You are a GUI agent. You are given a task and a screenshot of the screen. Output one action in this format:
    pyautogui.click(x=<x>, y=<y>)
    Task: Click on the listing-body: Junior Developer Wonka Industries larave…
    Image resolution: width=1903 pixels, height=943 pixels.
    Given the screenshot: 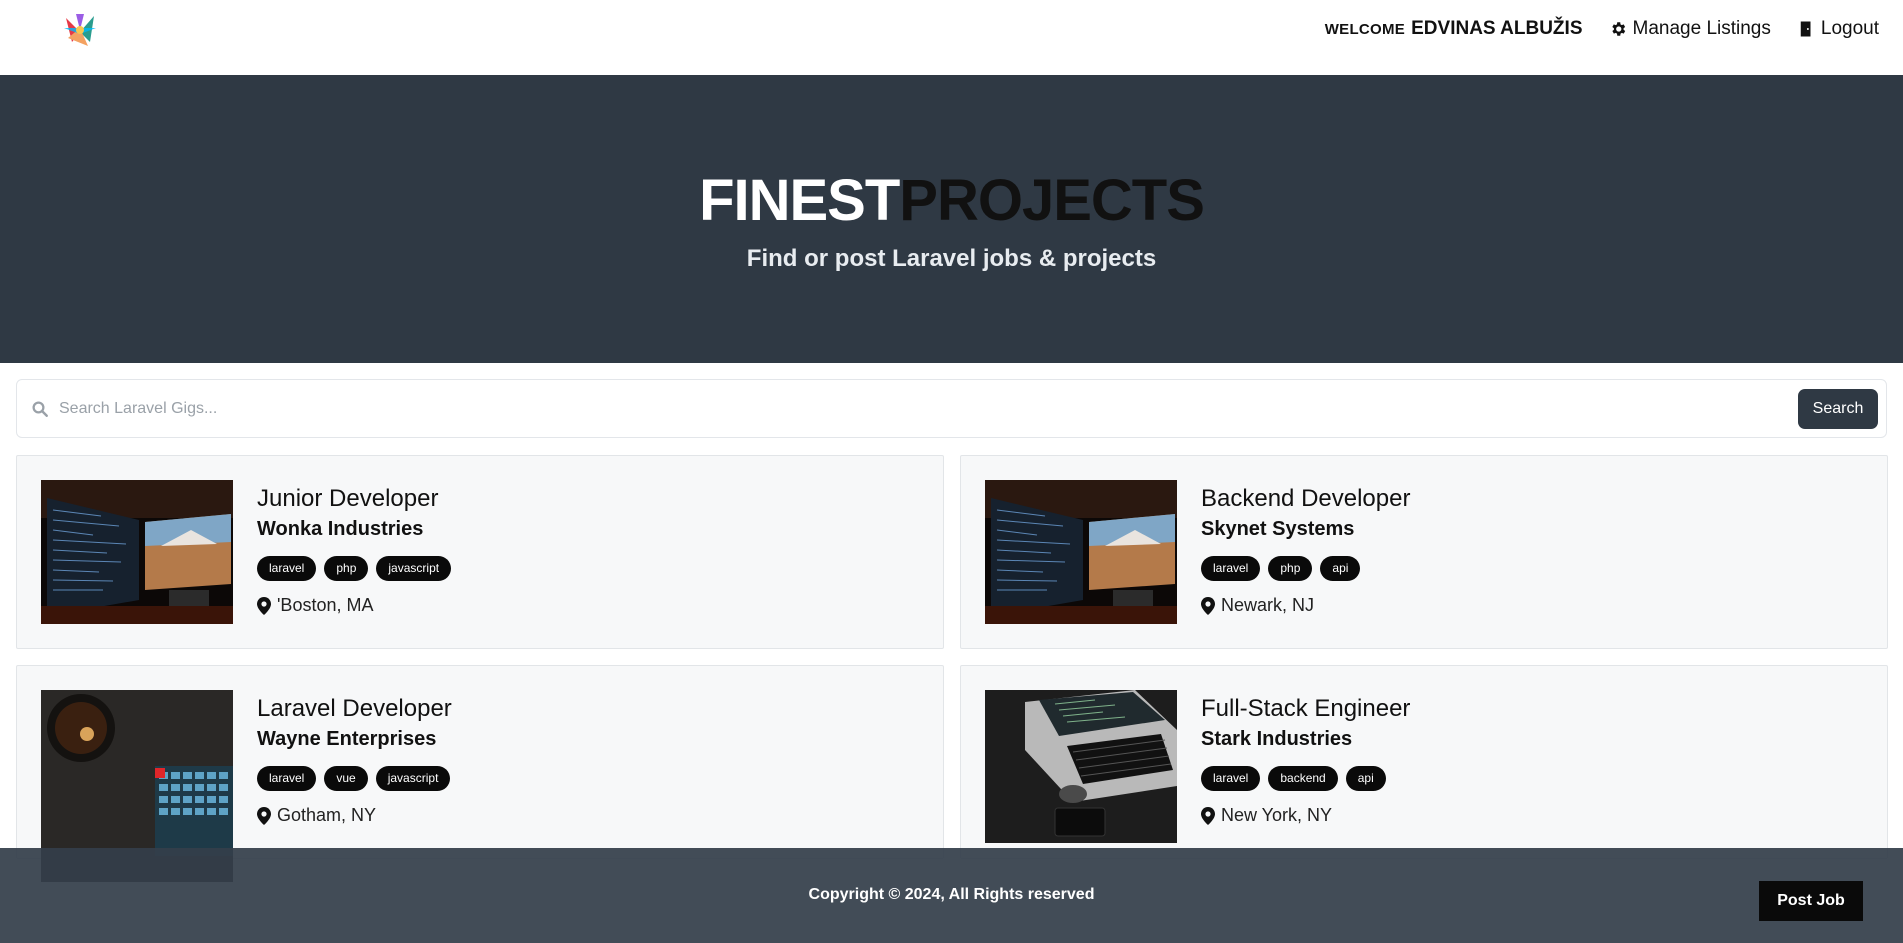 What is the action you would take?
    pyautogui.click(x=354, y=550)
    